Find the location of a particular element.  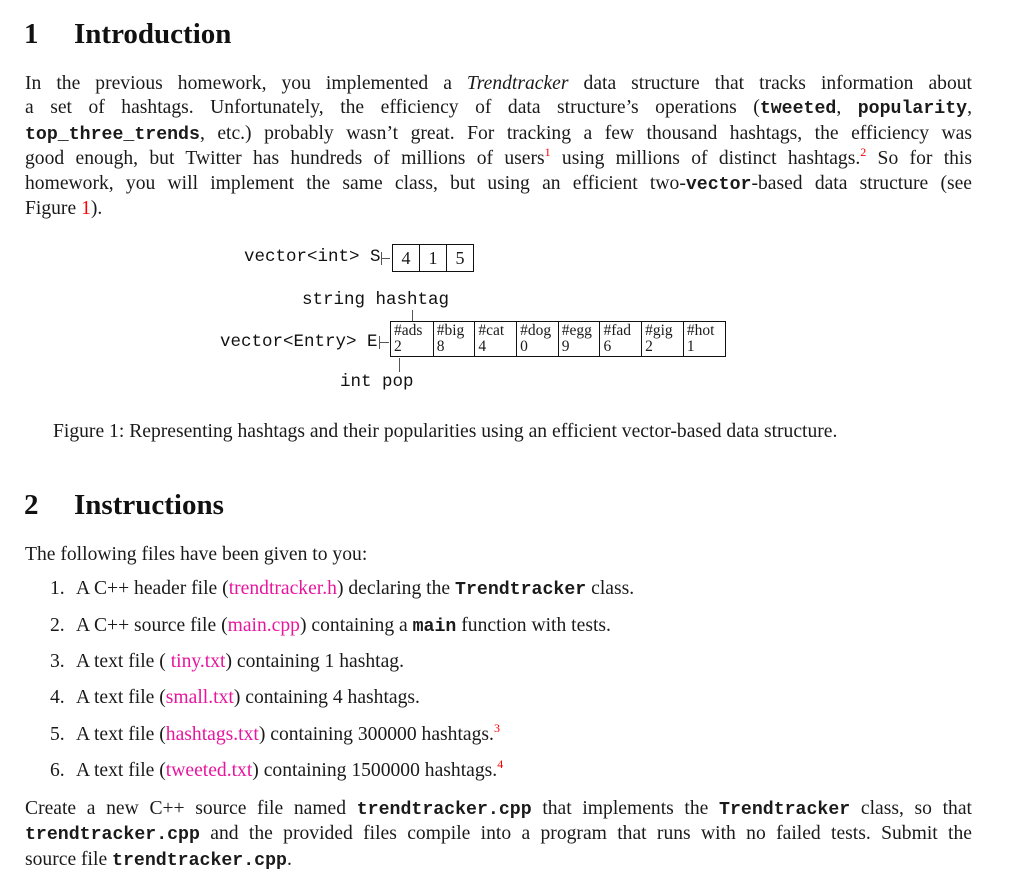

e-vector-label: vector<Entry> E is located at coordinates (299, 342).